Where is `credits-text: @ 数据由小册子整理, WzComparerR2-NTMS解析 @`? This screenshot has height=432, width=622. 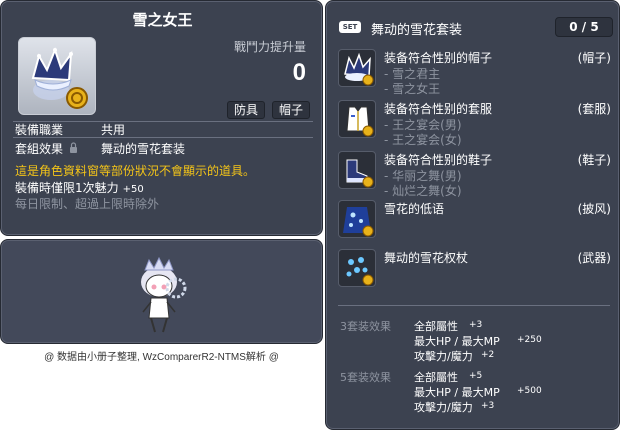
credits-text: @ 数据由小册子整理, WzComparerR2-NTMS解析 @ is located at coordinates (161, 357).